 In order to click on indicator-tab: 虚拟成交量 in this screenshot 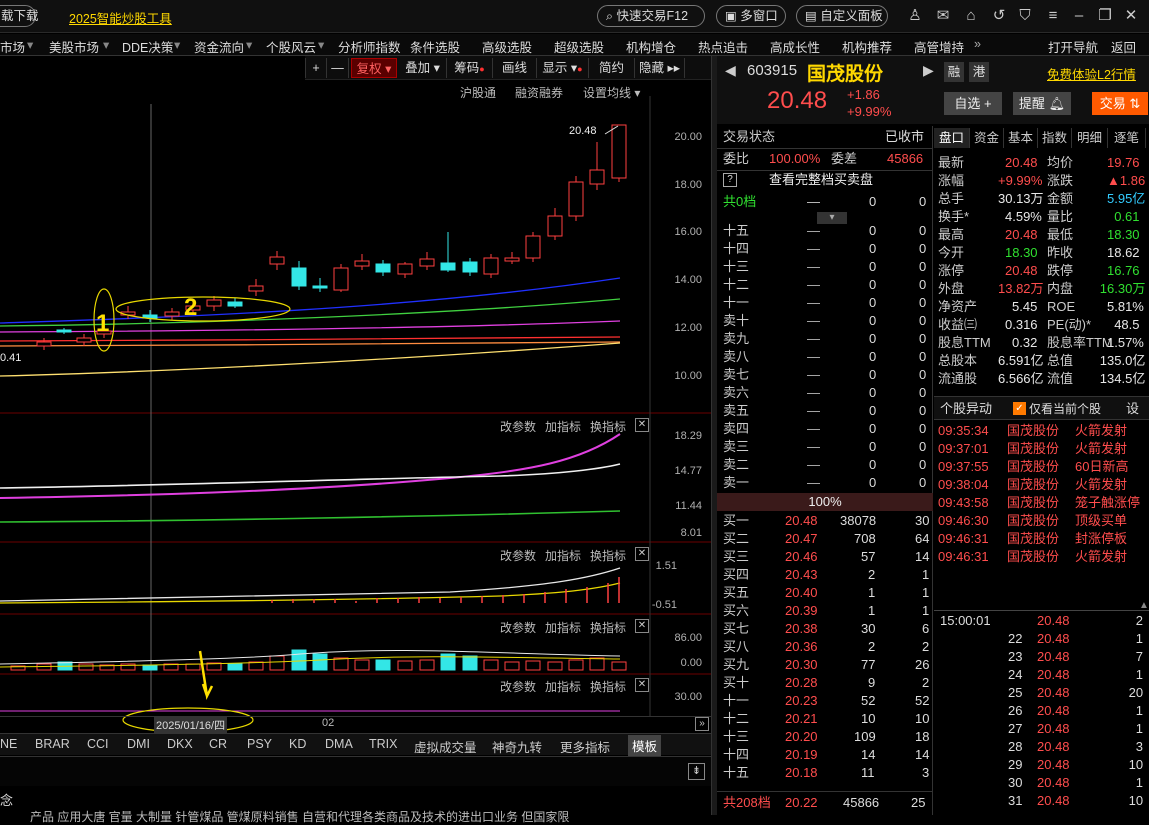, I will do `click(445, 746)`.